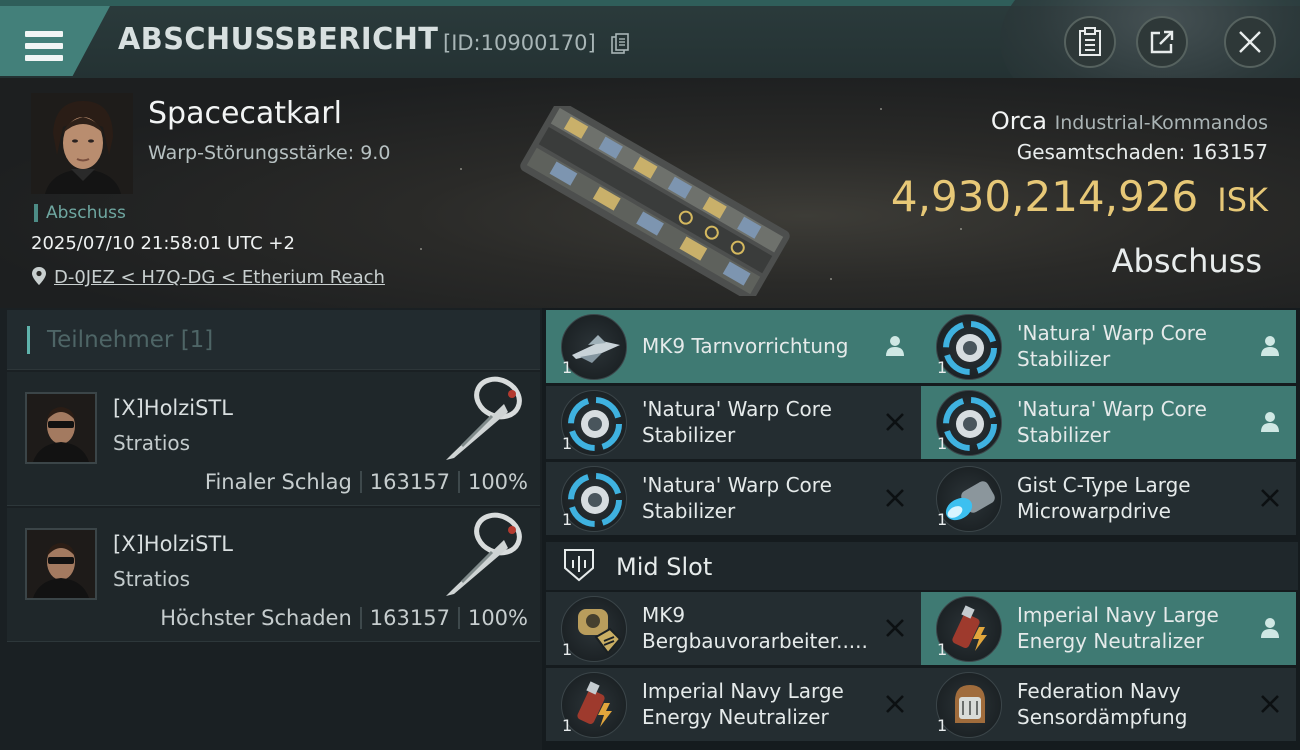  What do you see at coordinates (620, 44) in the screenshot?
I see `copy-icon` at bounding box center [620, 44].